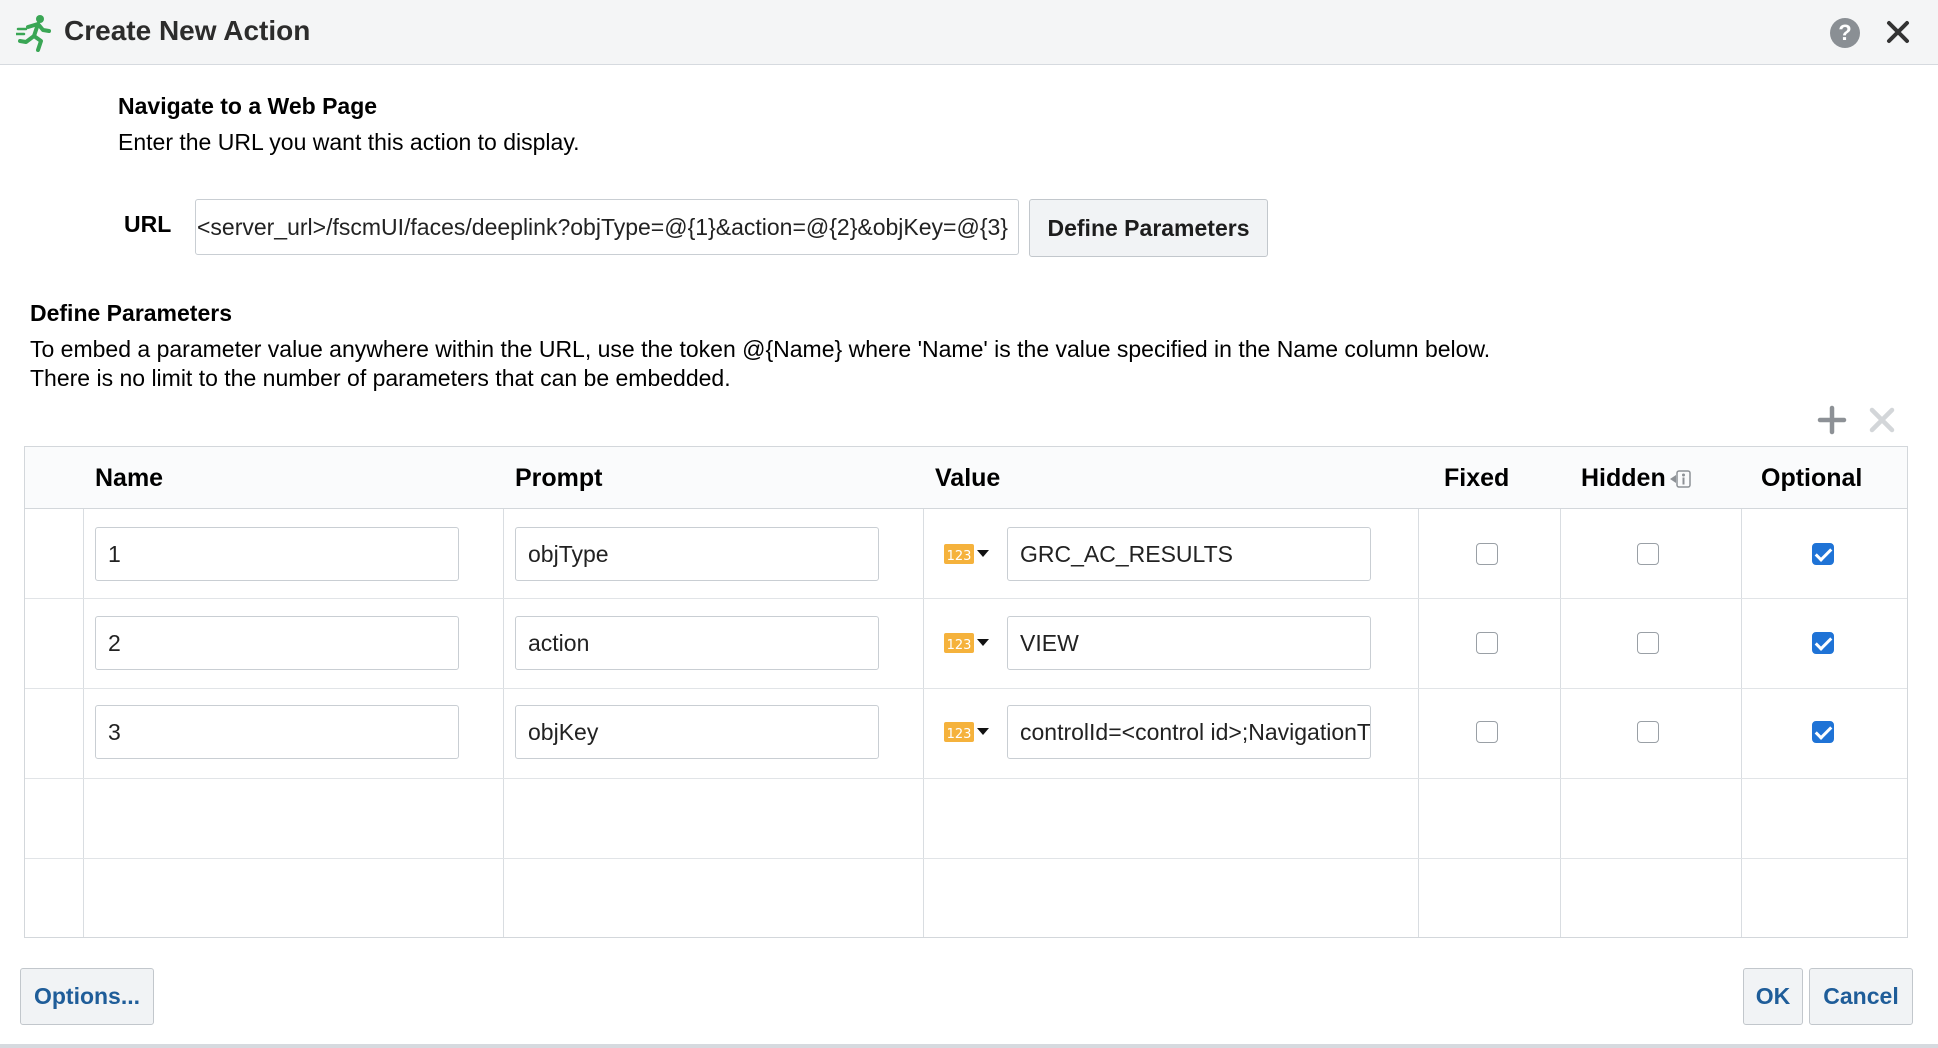 This screenshot has height=1048, width=1938. Describe the element at coordinates (559, 478) in the screenshot. I see `column-header-prompt: Prompt` at that location.